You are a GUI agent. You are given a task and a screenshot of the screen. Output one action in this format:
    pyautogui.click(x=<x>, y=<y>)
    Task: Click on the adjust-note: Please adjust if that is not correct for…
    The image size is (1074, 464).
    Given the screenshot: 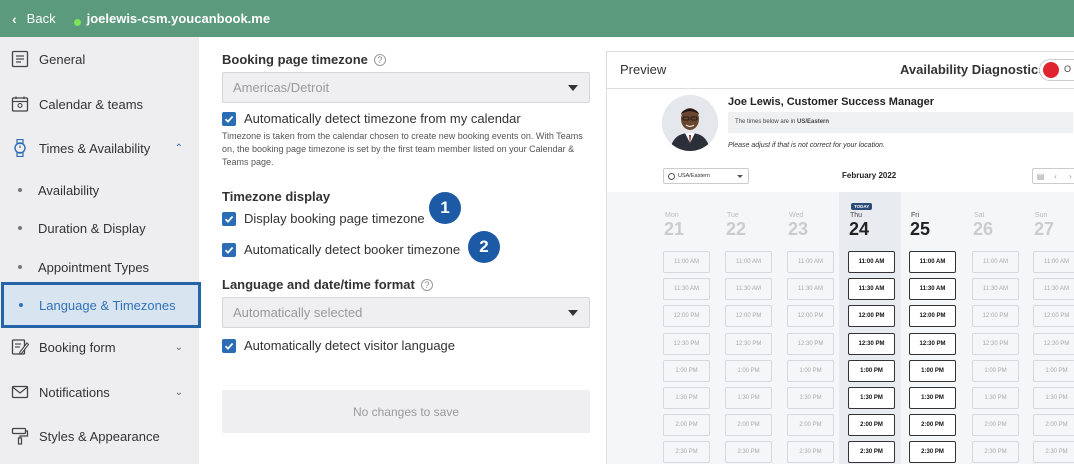 What is the action you would take?
    pyautogui.click(x=806, y=145)
    